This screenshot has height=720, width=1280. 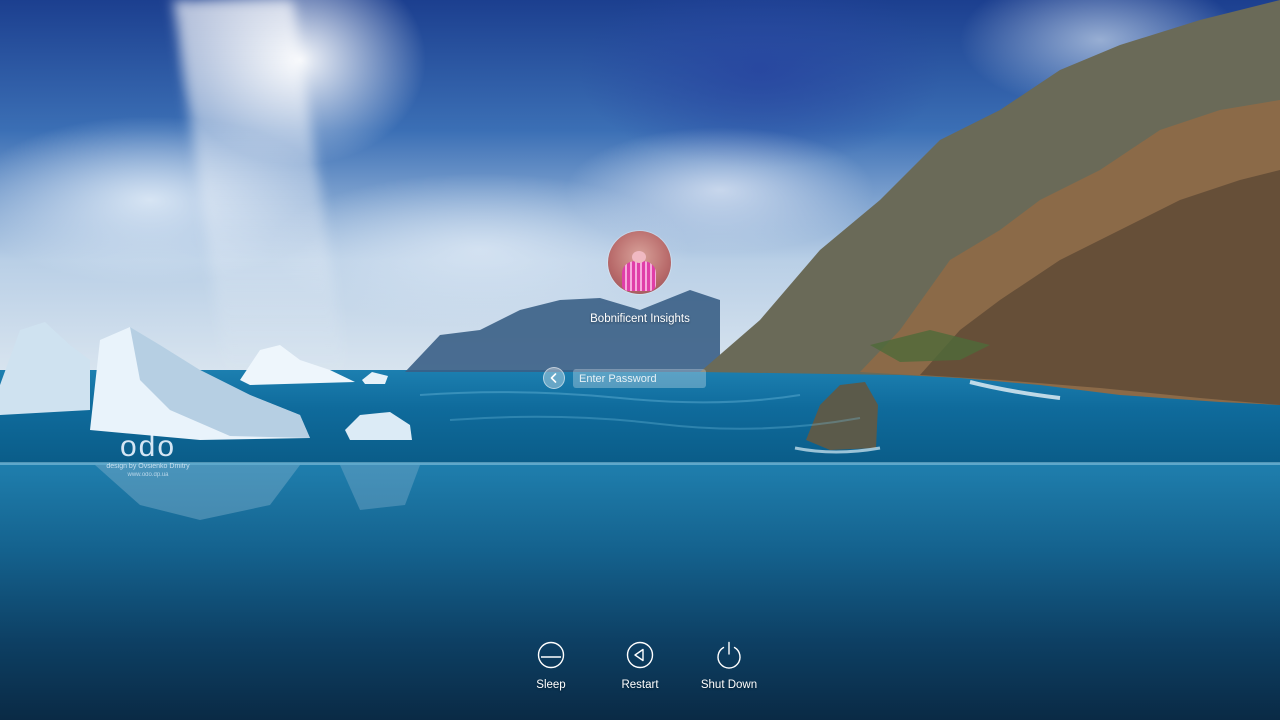 I want to click on chevron-left-icon, so click(x=553, y=378).